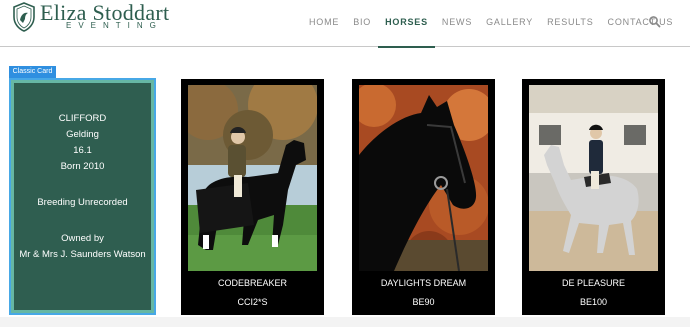 The image size is (690, 327). Describe the element at coordinates (593, 302) in the screenshot. I see `horse-level: BE100` at that location.